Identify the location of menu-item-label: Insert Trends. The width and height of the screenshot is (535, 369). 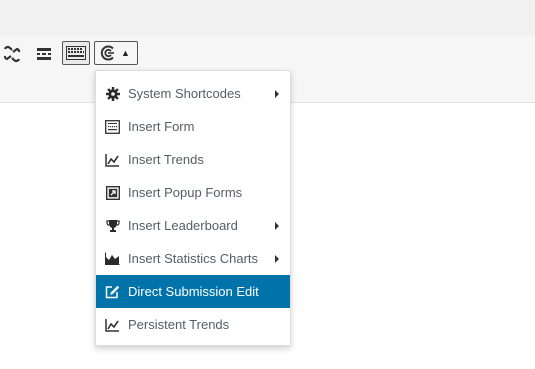
(166, 159).